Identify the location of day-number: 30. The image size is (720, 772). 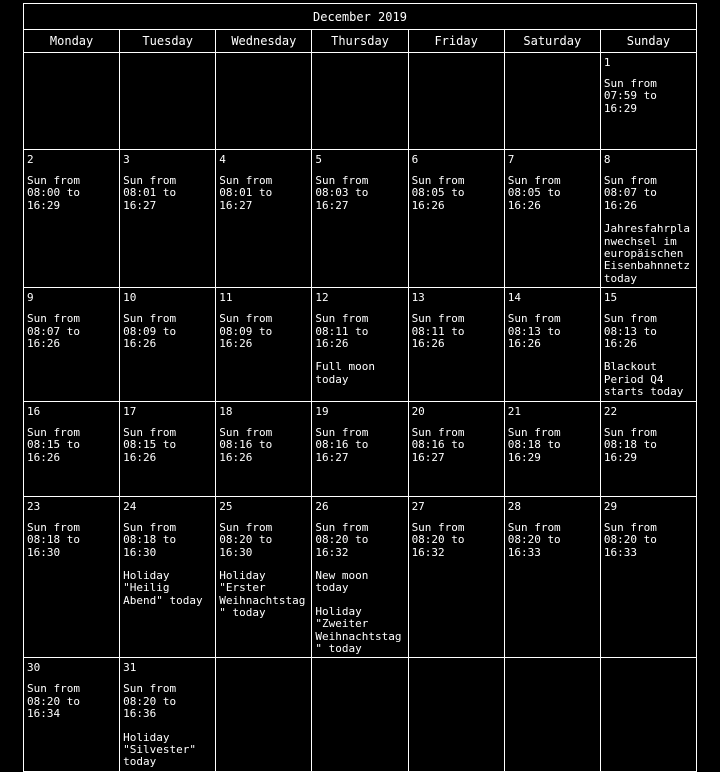
(34, 668).